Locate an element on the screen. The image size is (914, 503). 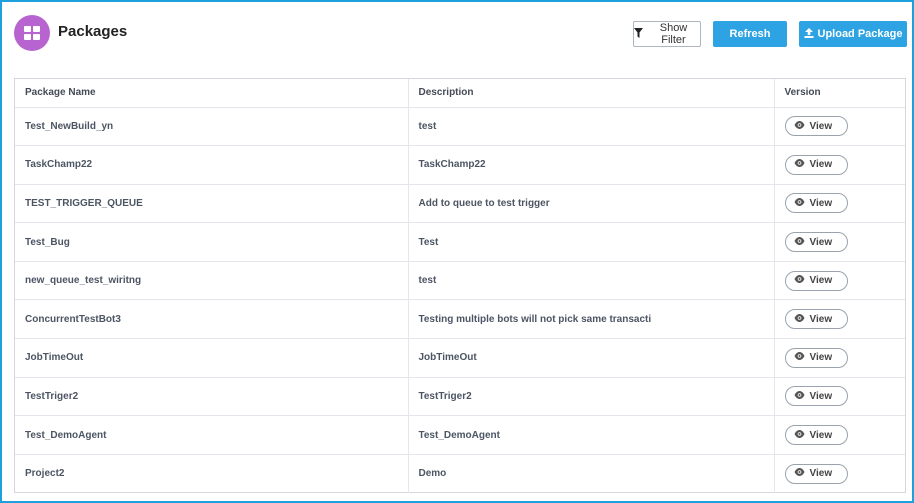
table-row: new_queue_test_wiritng test View is located at coordinates (460, 281).